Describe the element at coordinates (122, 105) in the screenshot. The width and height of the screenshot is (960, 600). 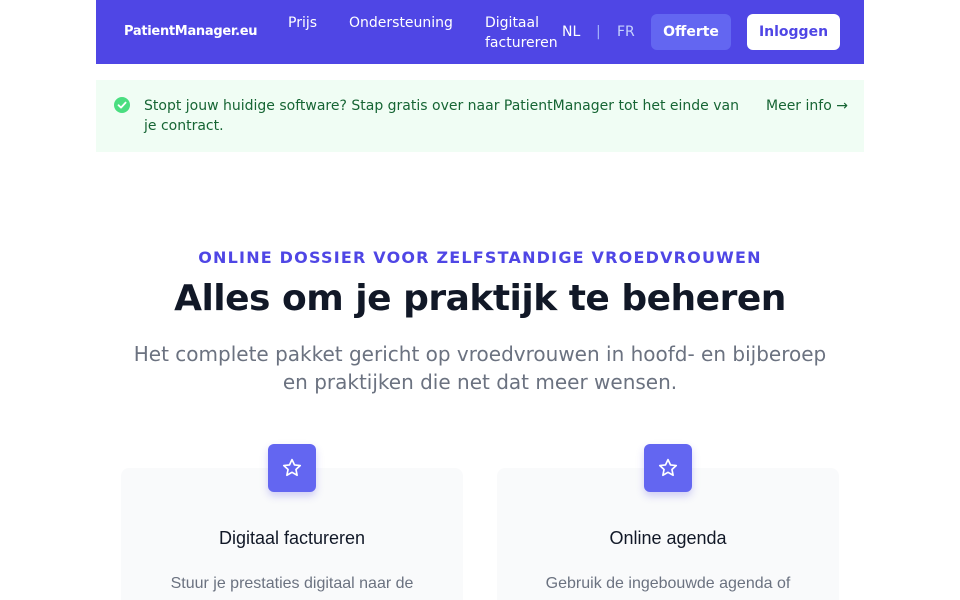
I see `check-circle-icon` at that location.